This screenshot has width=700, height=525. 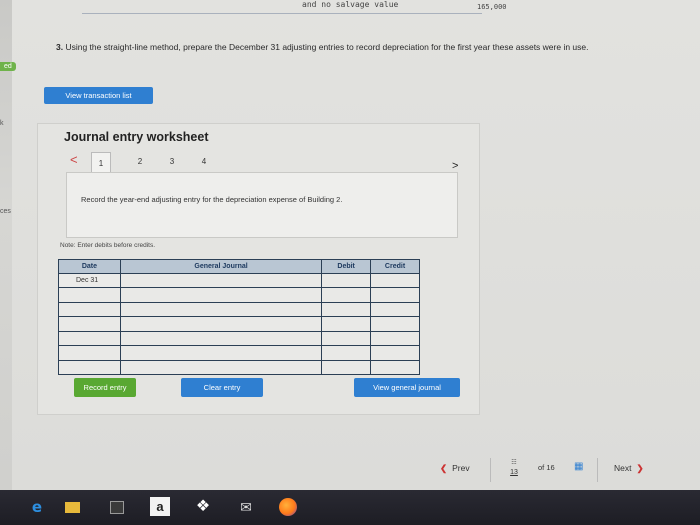 I want to click on store-icon, so click(x=117, y=507).